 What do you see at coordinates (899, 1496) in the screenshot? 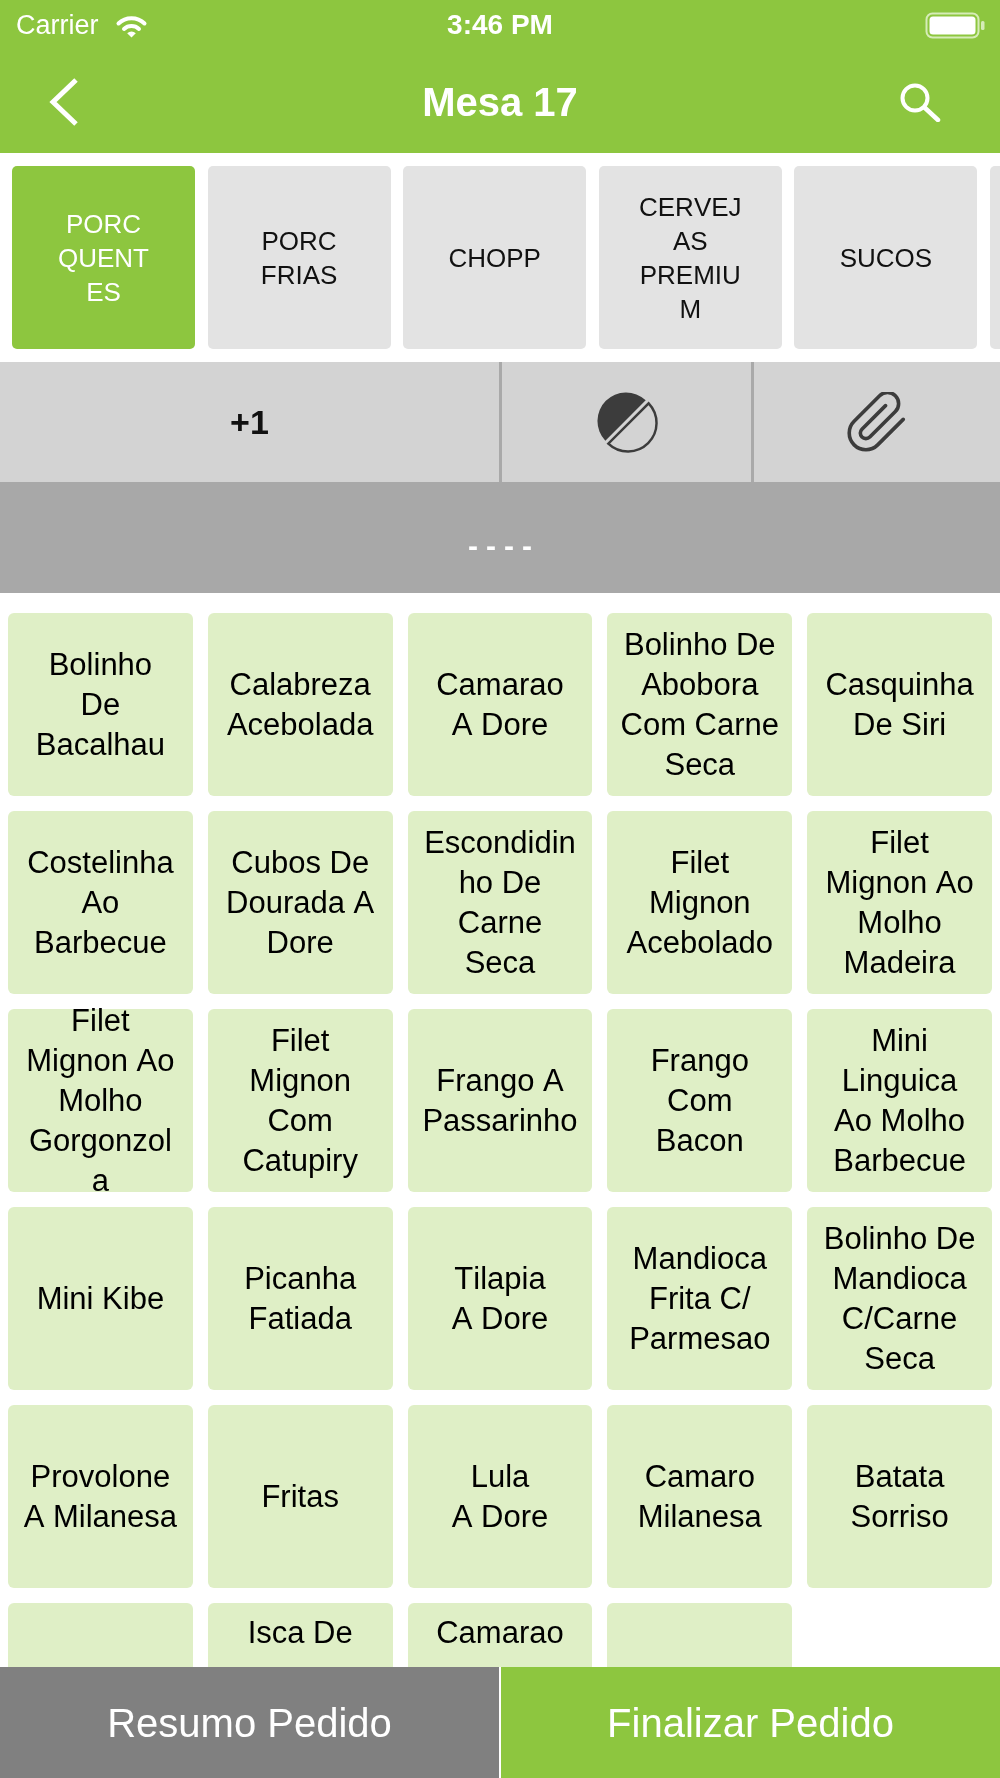
I see `menu-item-button: Batata Sorriso` at bounding box center [899, 1496].